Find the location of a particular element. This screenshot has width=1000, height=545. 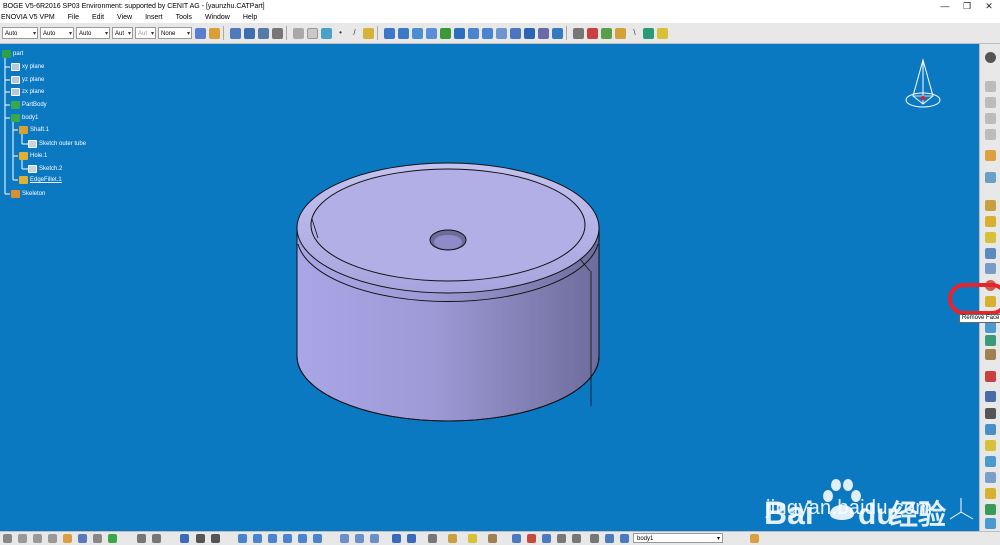

shading-icon is located at coordinates (529, 33).